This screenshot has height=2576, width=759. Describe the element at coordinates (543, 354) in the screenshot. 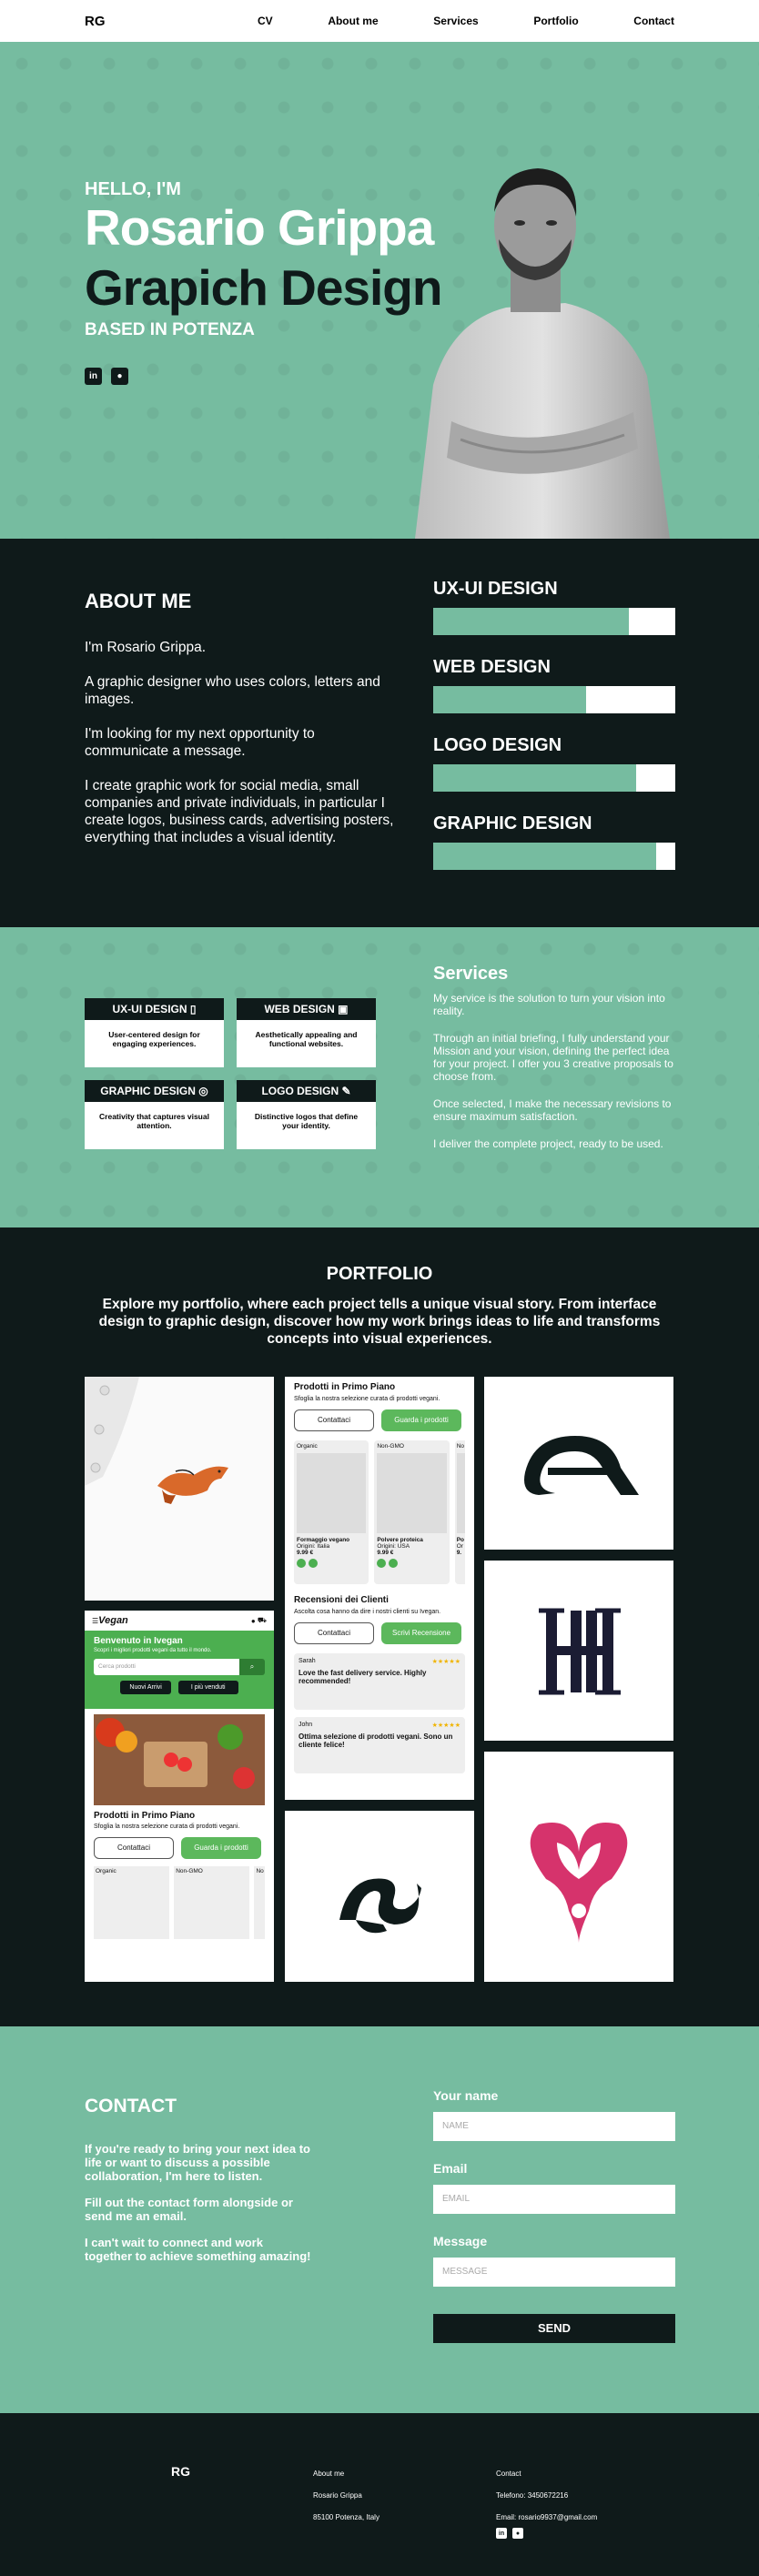

I see `portrait-photo` at that location.